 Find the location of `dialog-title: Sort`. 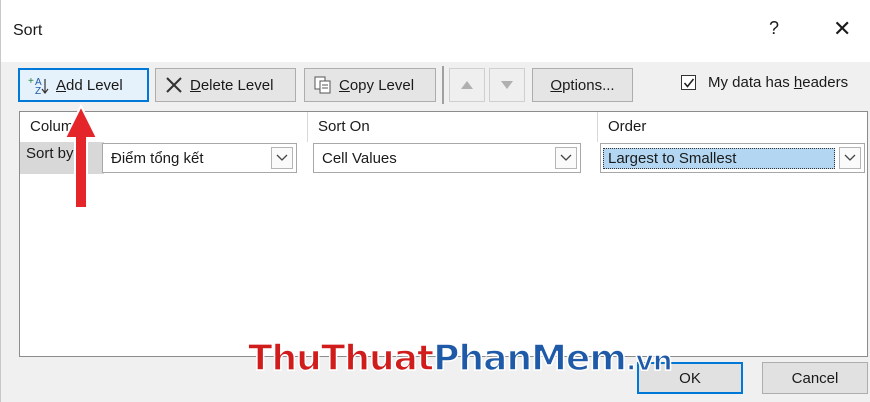

dialog-title: Sort is located at coordinates (28, 30).